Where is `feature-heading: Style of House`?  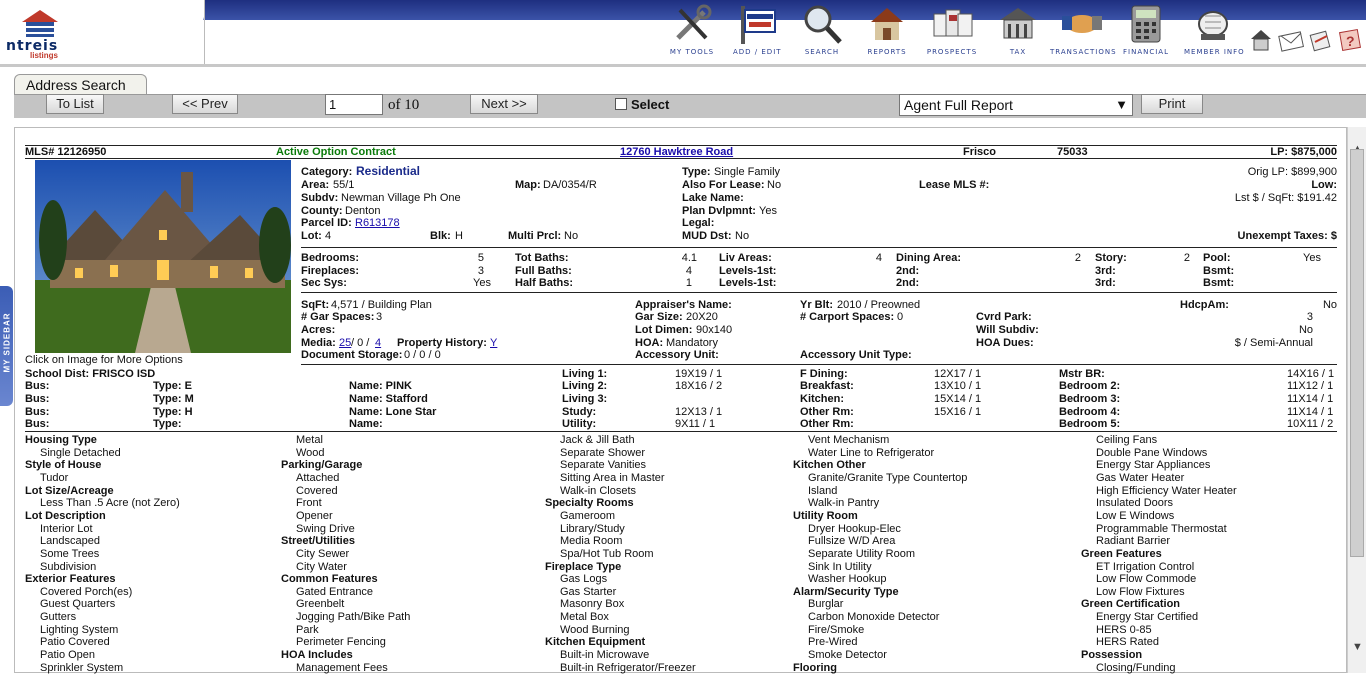 feature-heading: Style of House is located at coordinates (63, 465).